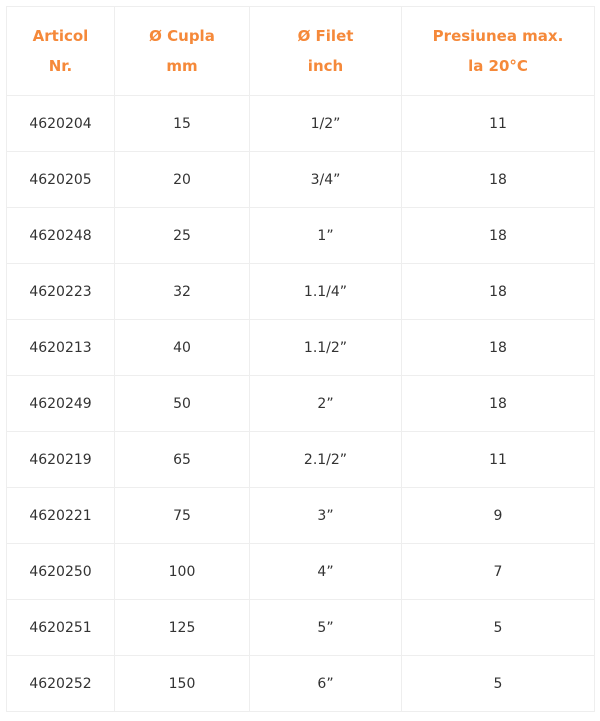 Image resolution: width=600 pixels, height=721 pixels. What do you see at coordinates (325, 683) in the screenshot?
I see `cell-filet: 6”` at bounding box center [325, 683].